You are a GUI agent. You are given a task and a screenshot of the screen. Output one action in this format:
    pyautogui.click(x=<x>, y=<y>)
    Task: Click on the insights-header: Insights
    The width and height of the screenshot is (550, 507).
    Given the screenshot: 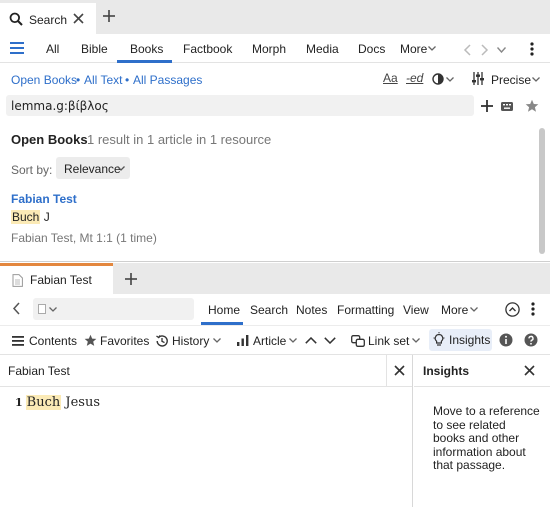 What is the action you would take?
    pyautogui.click(x=482, y=371)
    